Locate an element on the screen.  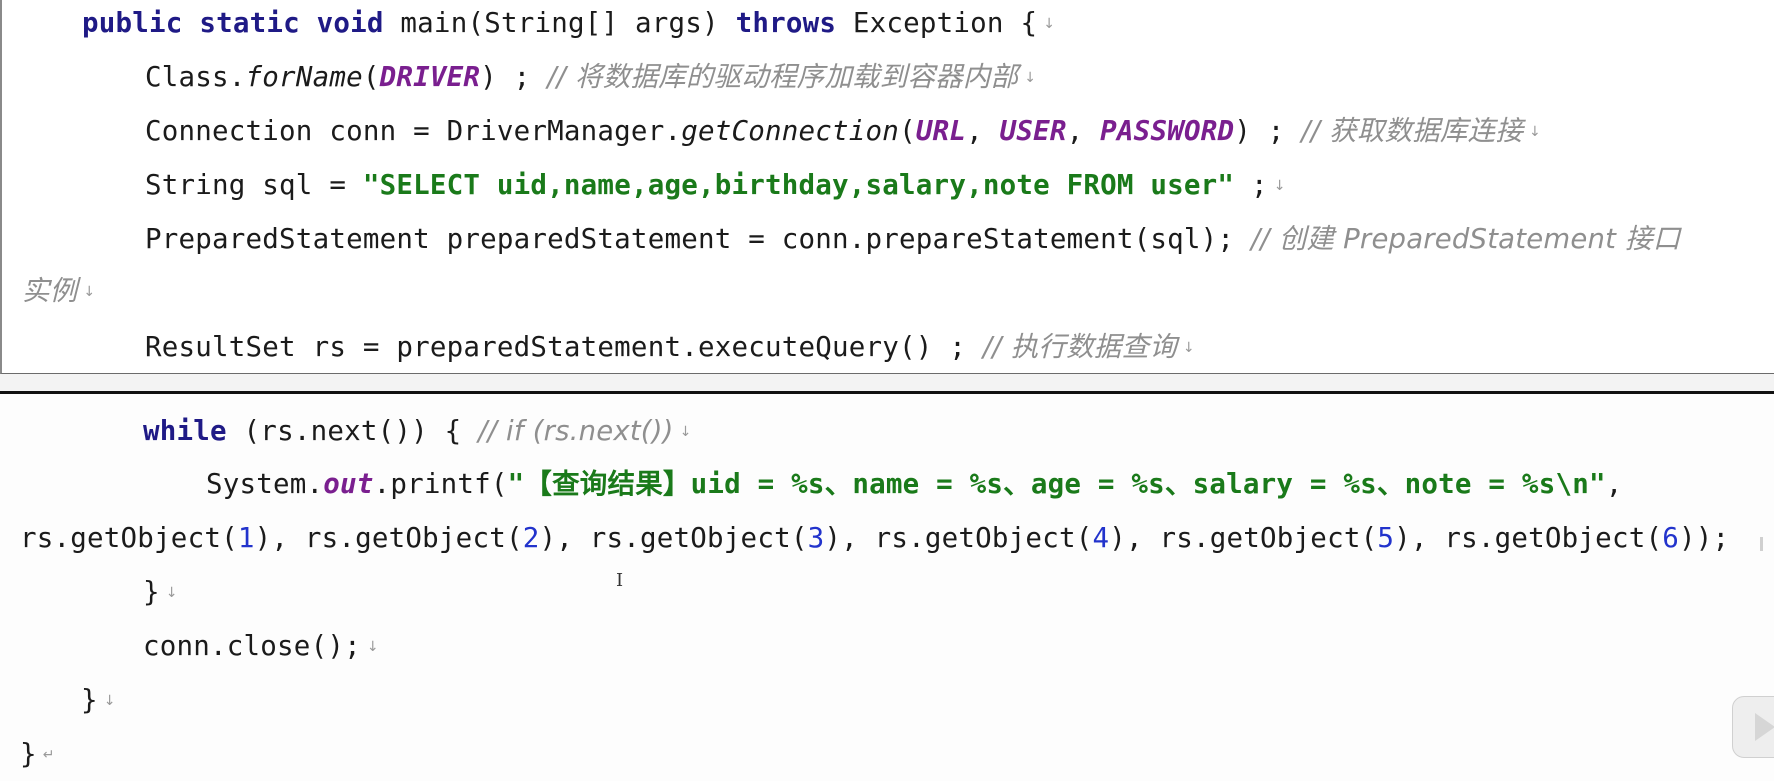
string-literal: 【查询结果】 is located at coordinates (607, 484).